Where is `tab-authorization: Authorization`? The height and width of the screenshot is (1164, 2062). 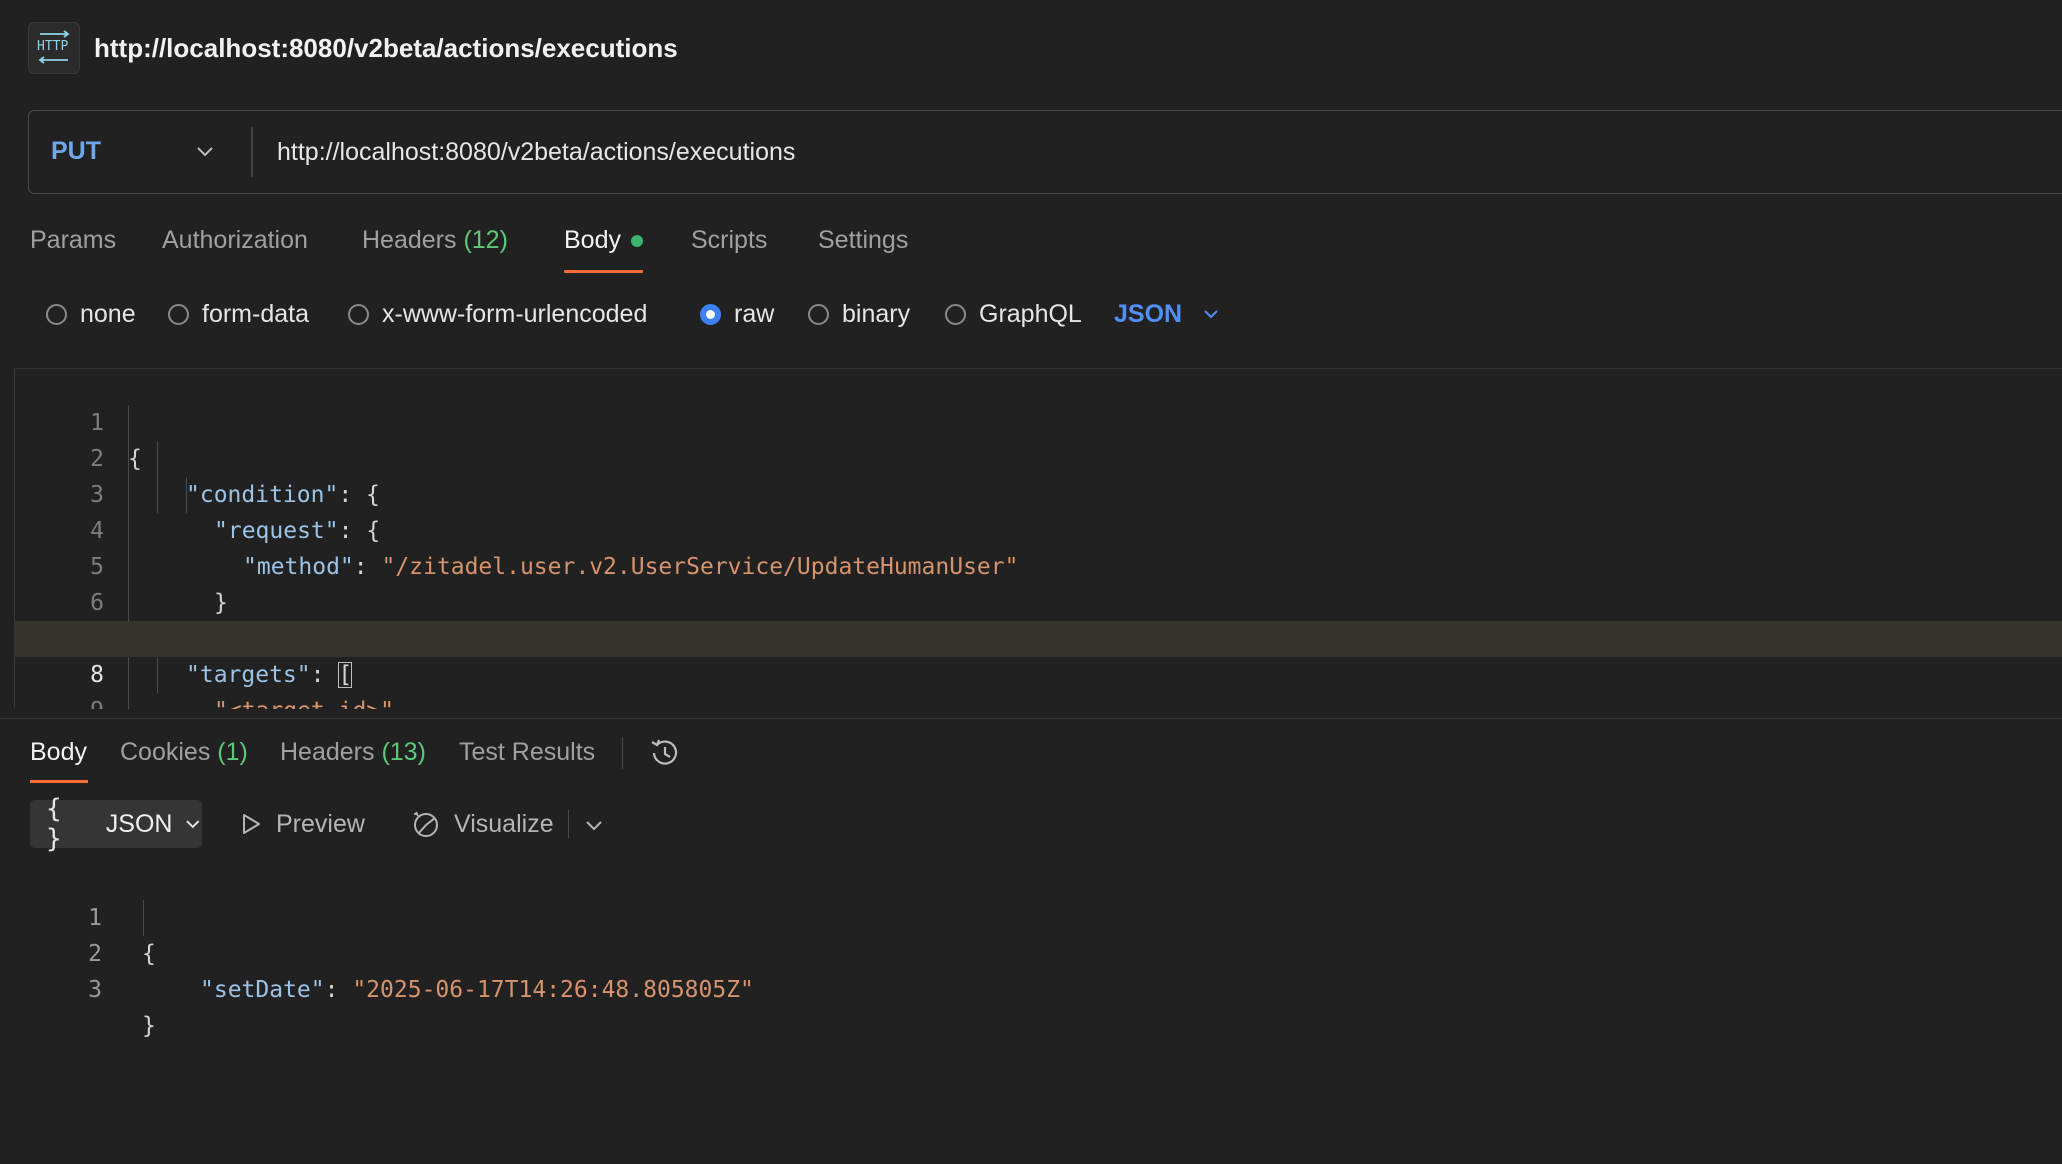
tab-authorization: Authorization is located at coordinates (235, 240).